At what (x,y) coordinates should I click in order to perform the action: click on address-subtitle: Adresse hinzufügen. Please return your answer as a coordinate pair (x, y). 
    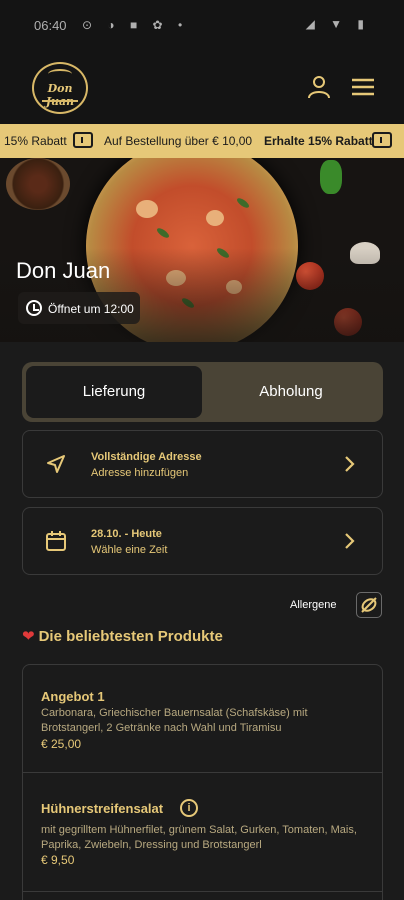
    Looking at the image, I should click on (140, 473).